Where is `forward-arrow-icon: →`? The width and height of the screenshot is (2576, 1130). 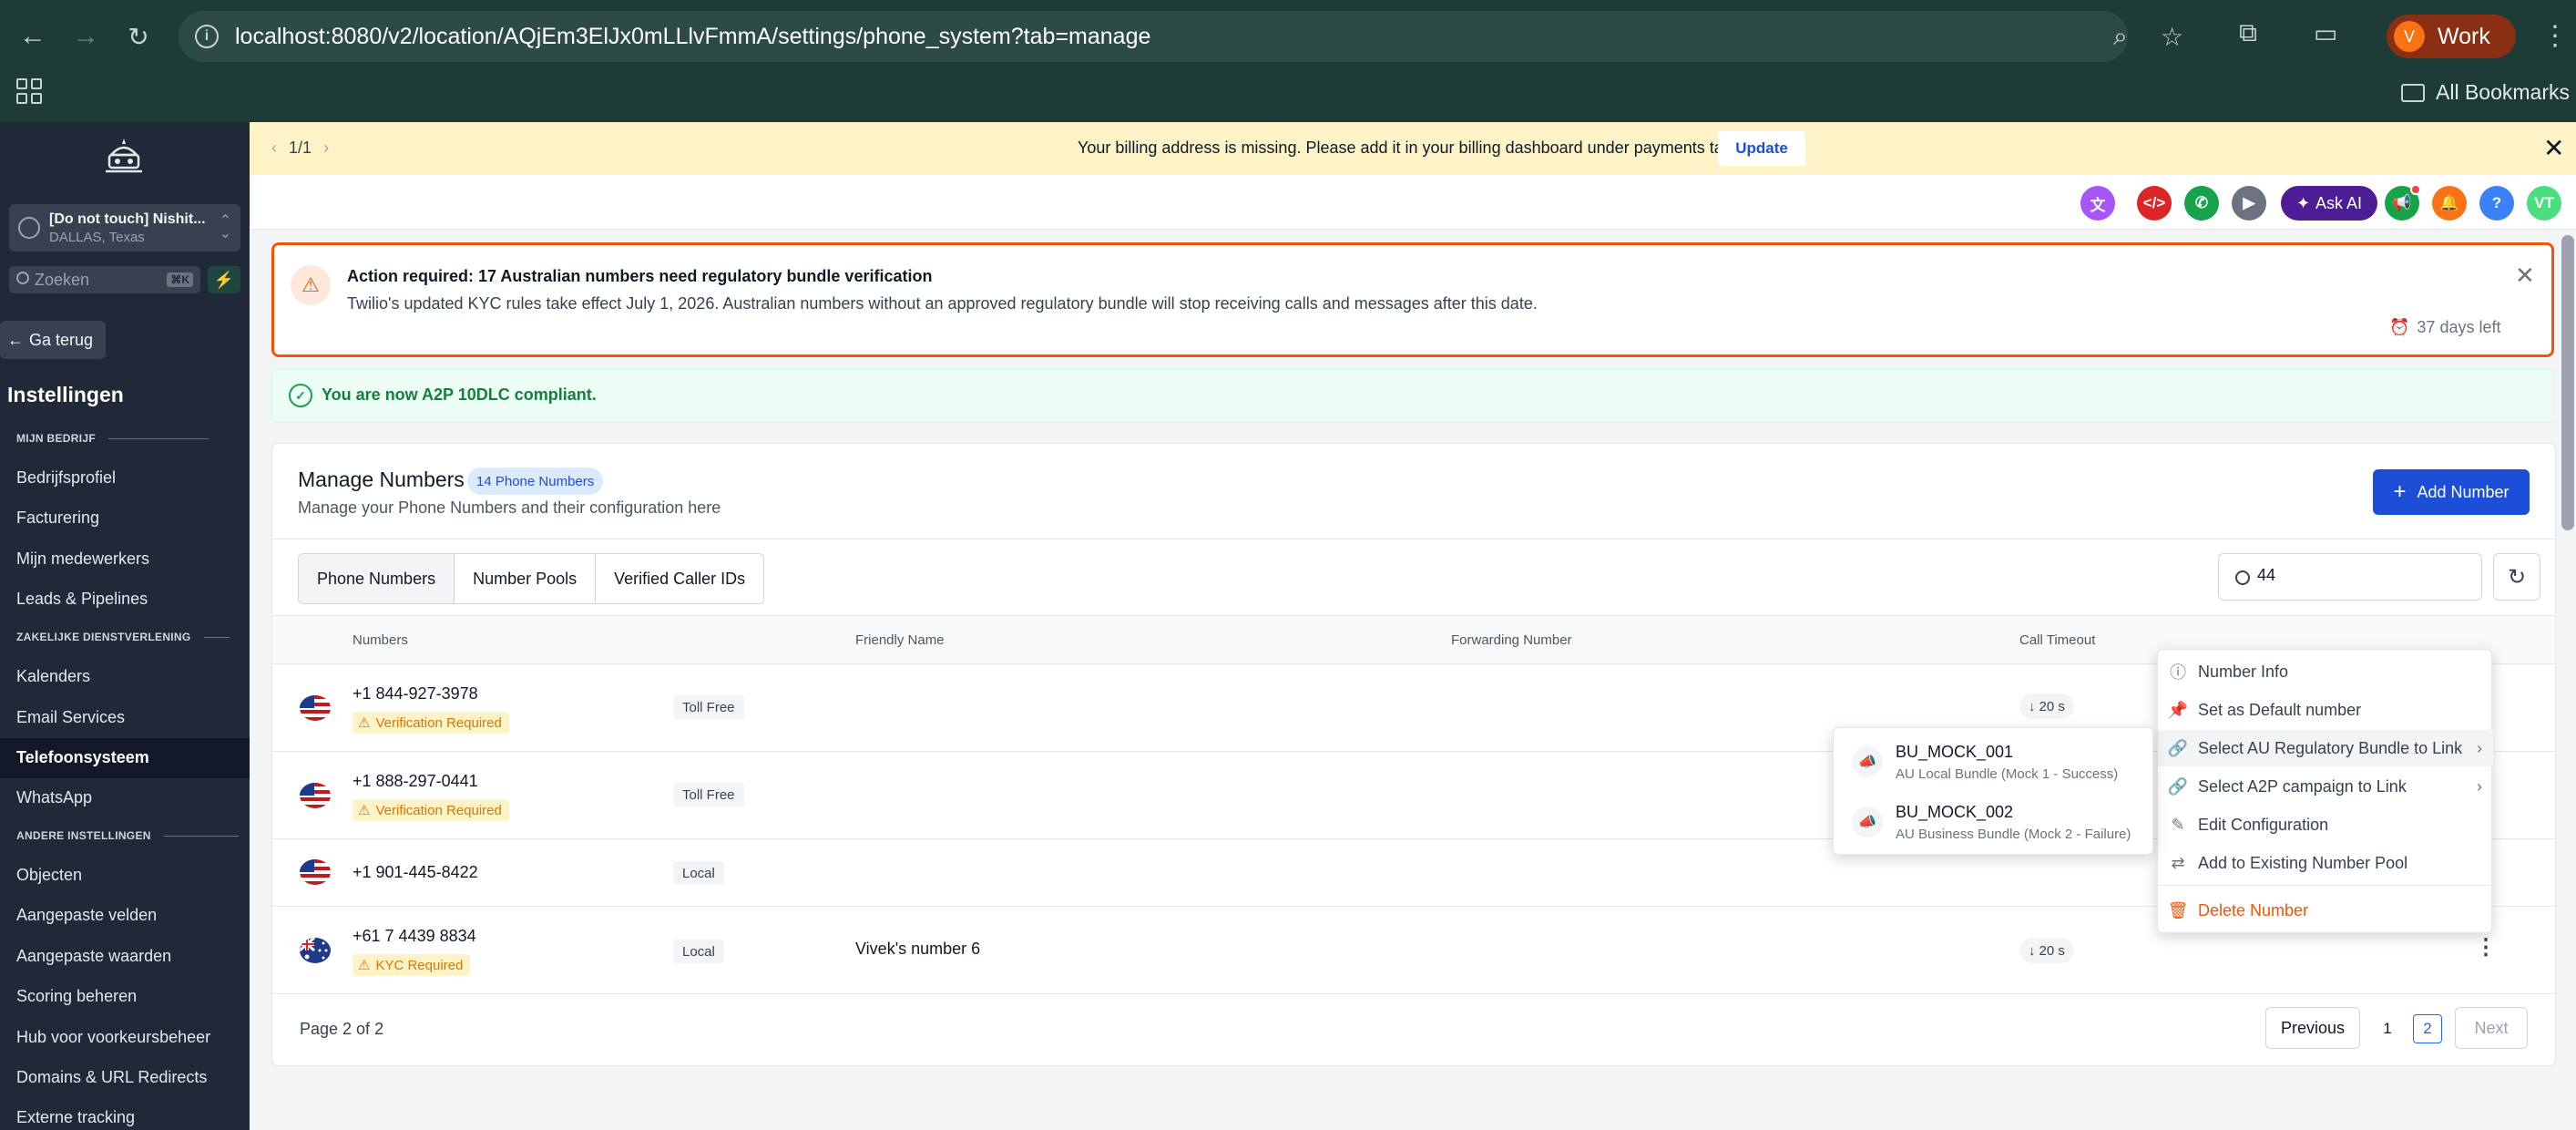
forward-arrow-icon: → is located at coordinates (85, 36).